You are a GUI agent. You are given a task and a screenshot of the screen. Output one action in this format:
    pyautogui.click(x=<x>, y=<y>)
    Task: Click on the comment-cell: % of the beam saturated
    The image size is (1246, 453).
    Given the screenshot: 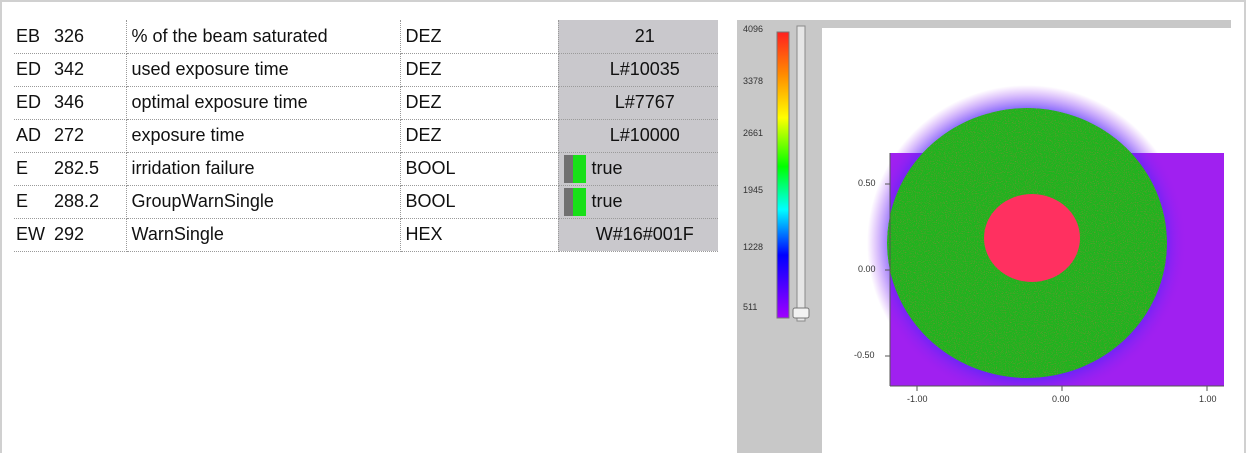 What is the action you would take?
    pyautogui.click(x=263, y=37)
    